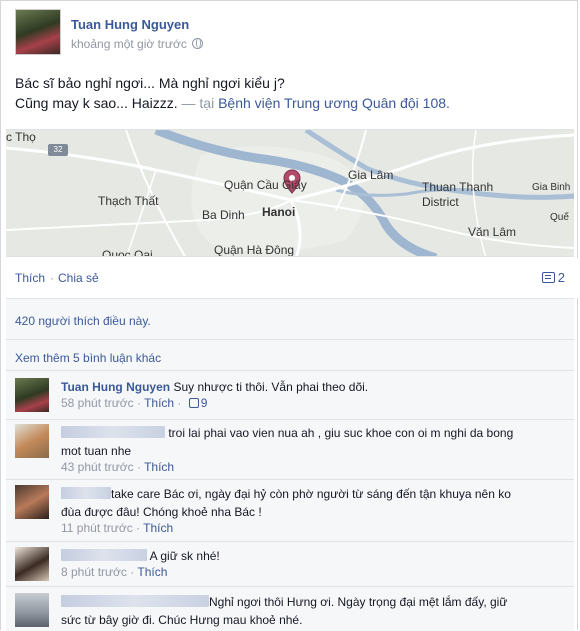 The width and height of the screenshot is (580, 631). I want to click on map-label-gia-lam: Gia Lâm, so click(371, 175).